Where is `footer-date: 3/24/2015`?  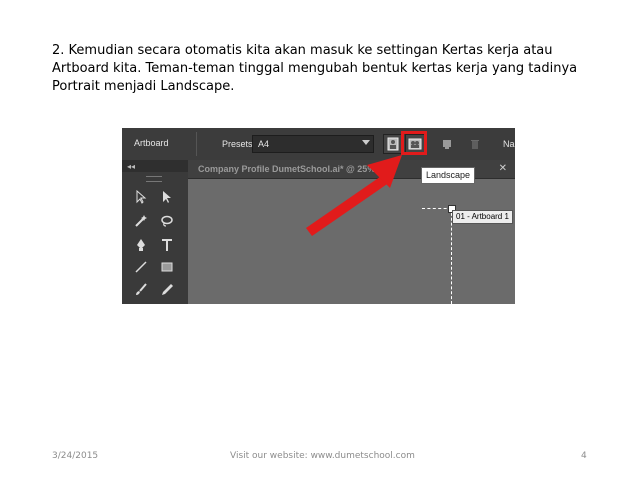
footer-date: 3/24/2015 is located at coordinates (75, 456).